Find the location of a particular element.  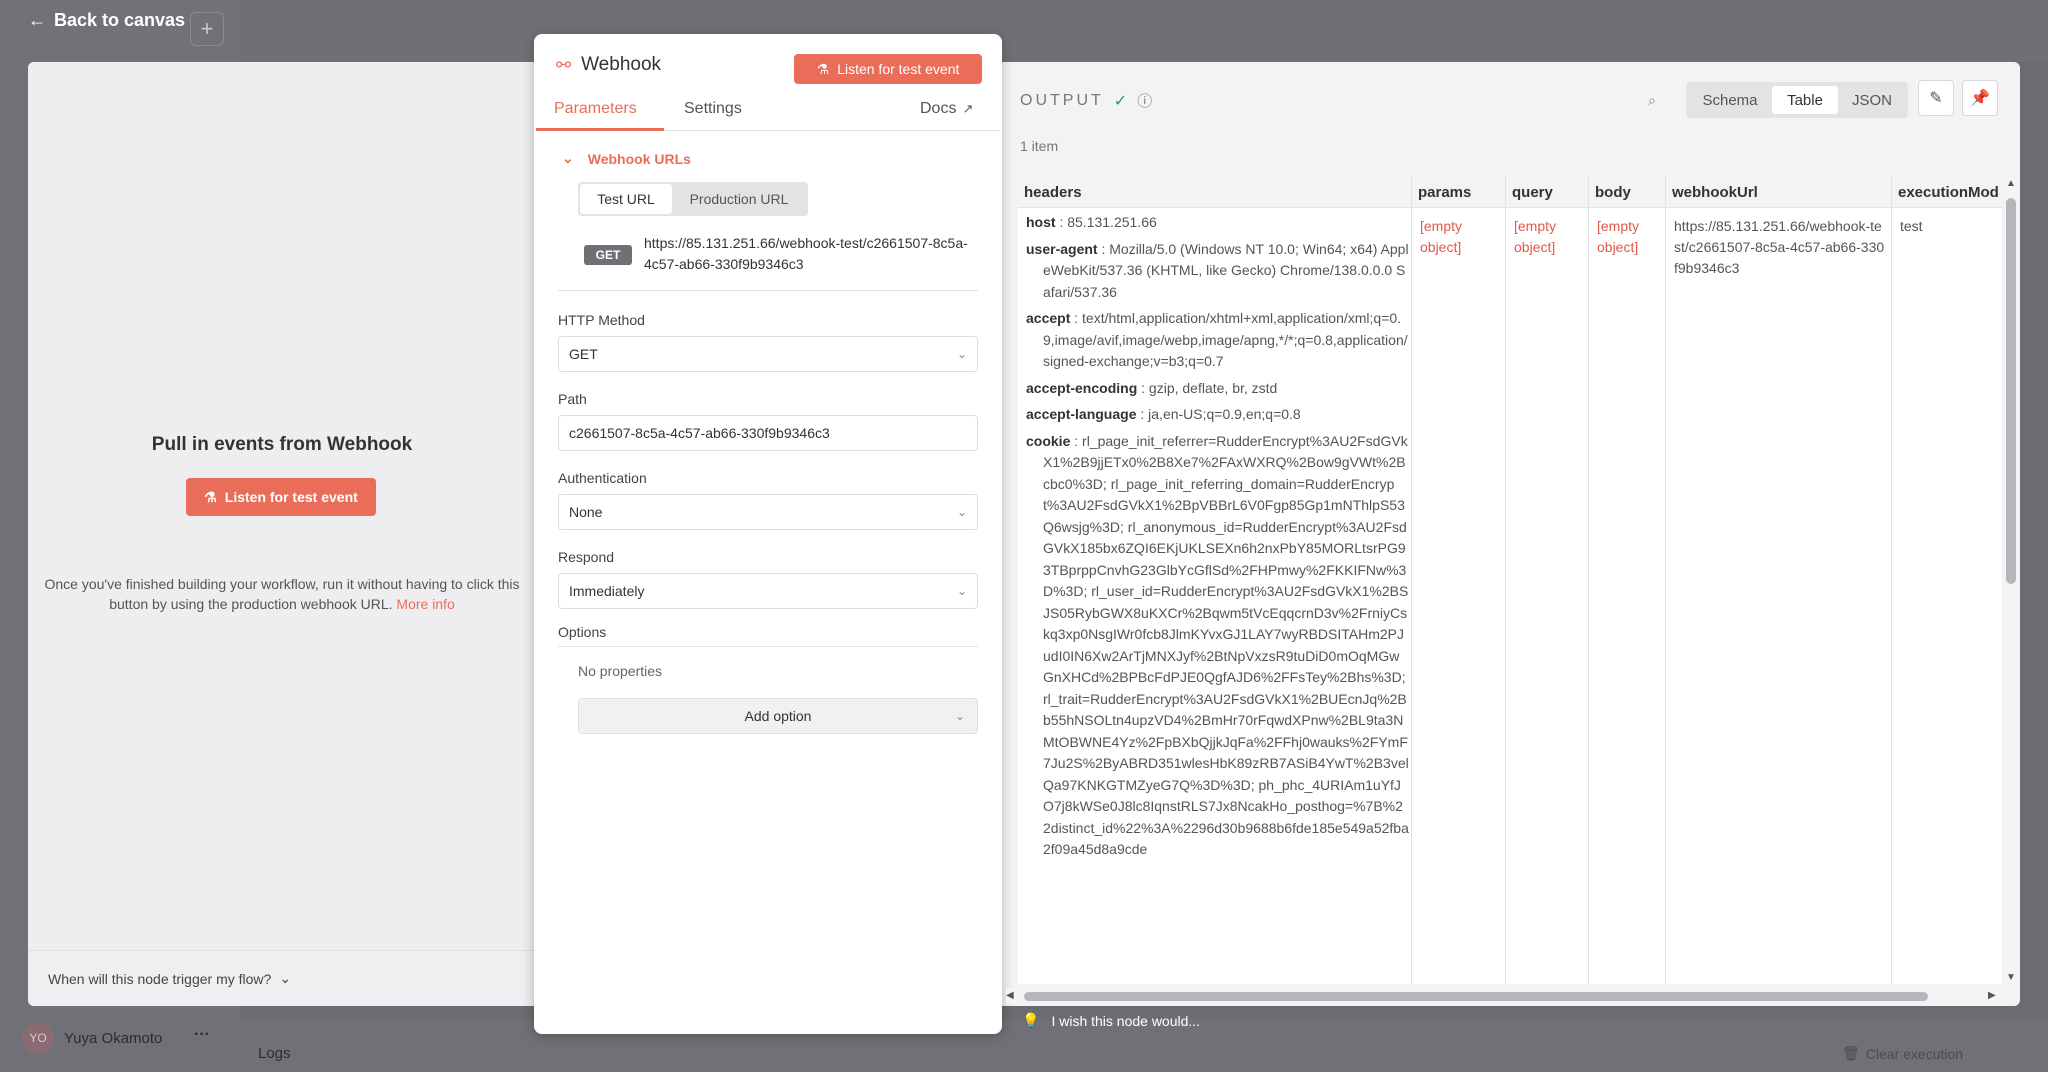

info-icon: ⓘ is located at coordinates (1144, 100).